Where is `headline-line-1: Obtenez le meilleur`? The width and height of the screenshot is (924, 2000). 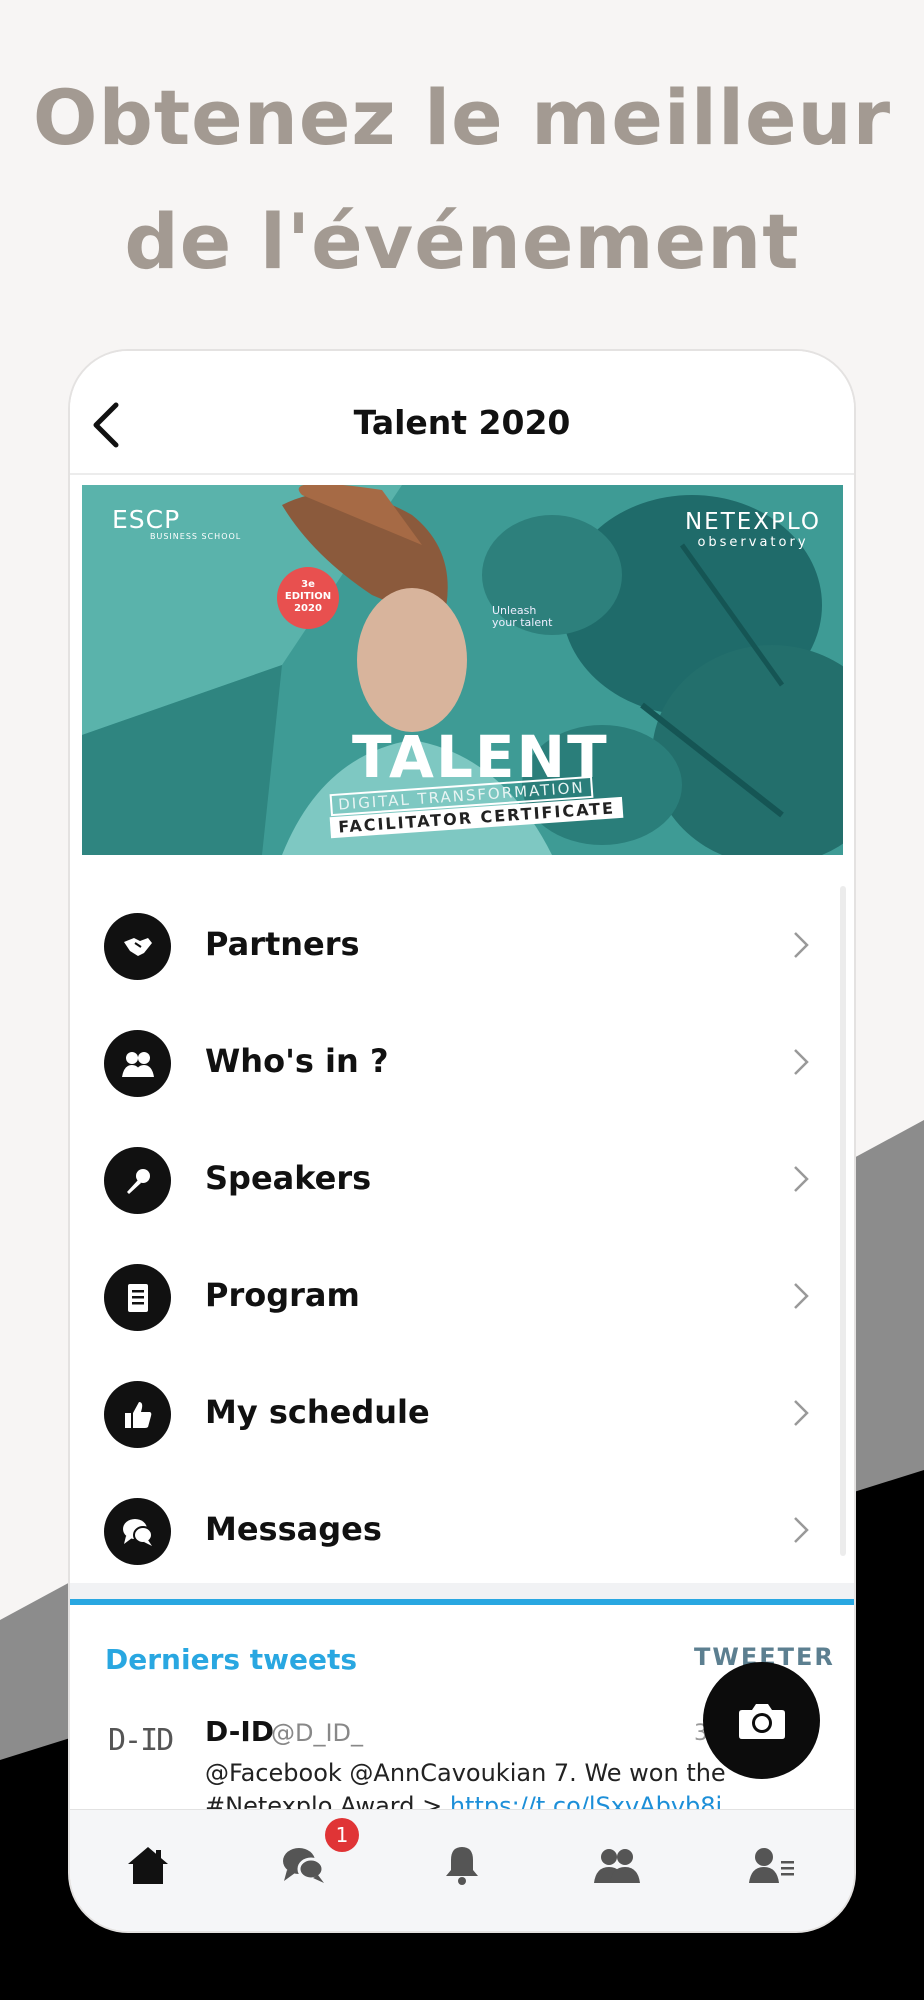 headline-line-1: Obtenez le meilleur is located at coordinates (462, 117).